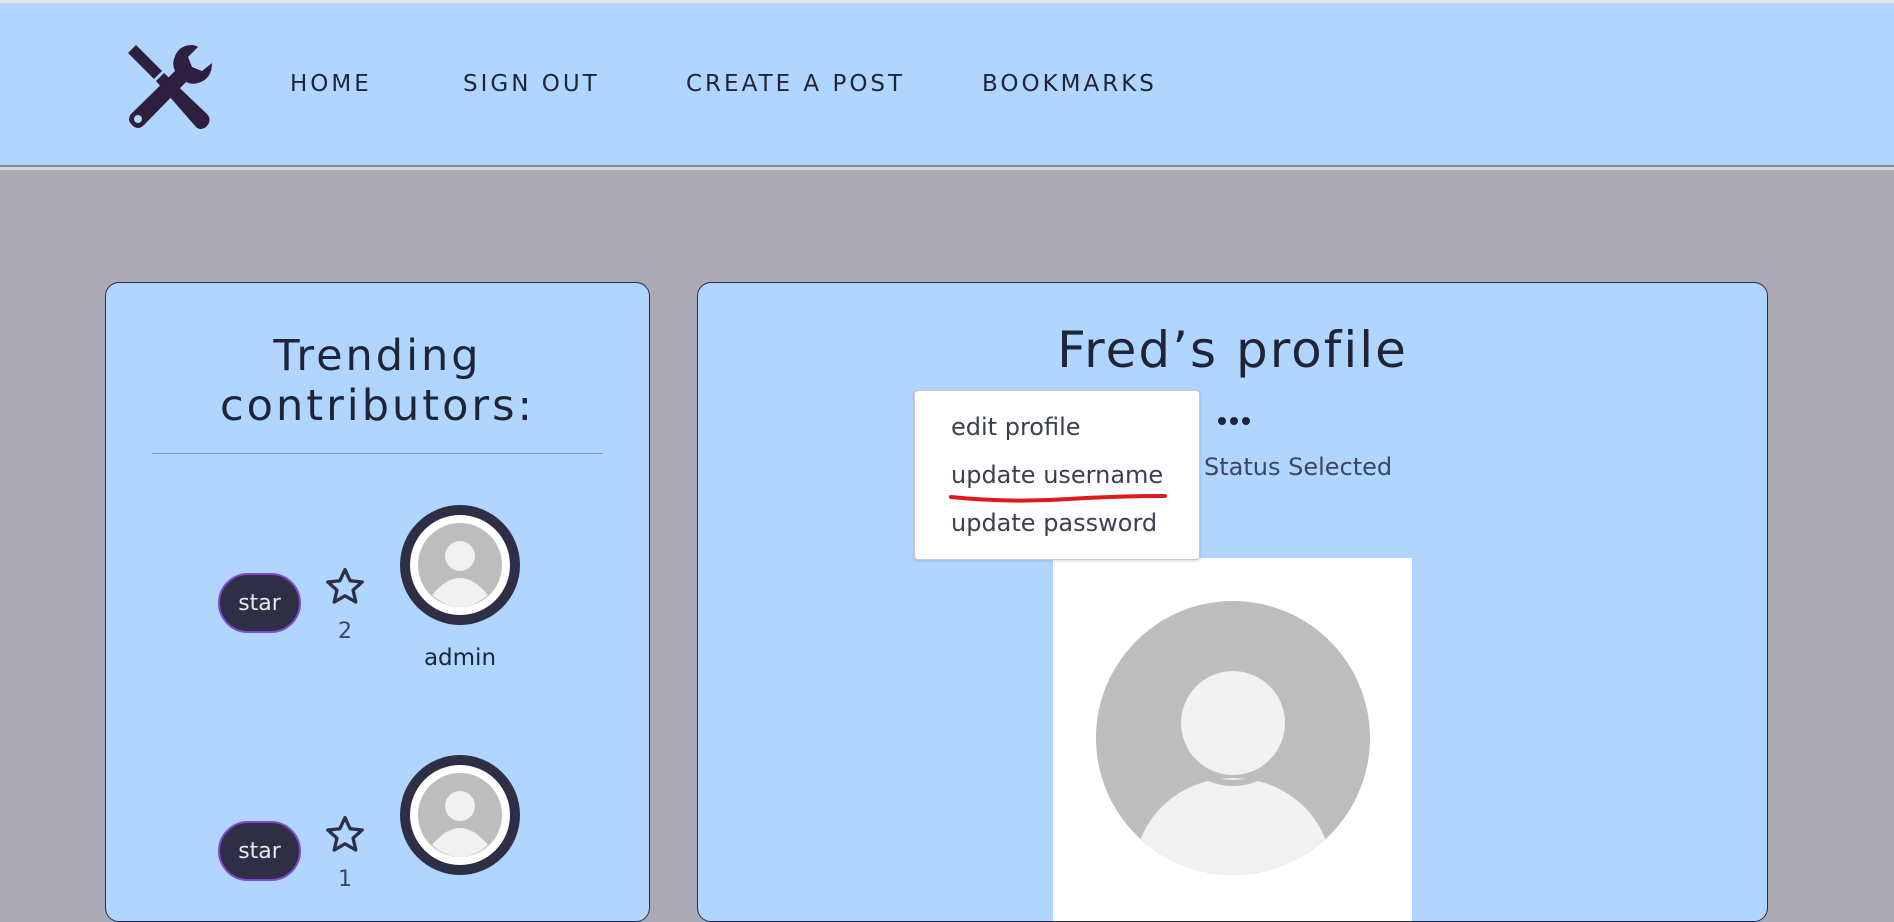 The image size is (1894, 922). What do you see at coordinates (345, 631) in the screenshot?
I see `star-count: 2` at bounding box center [345, 631].